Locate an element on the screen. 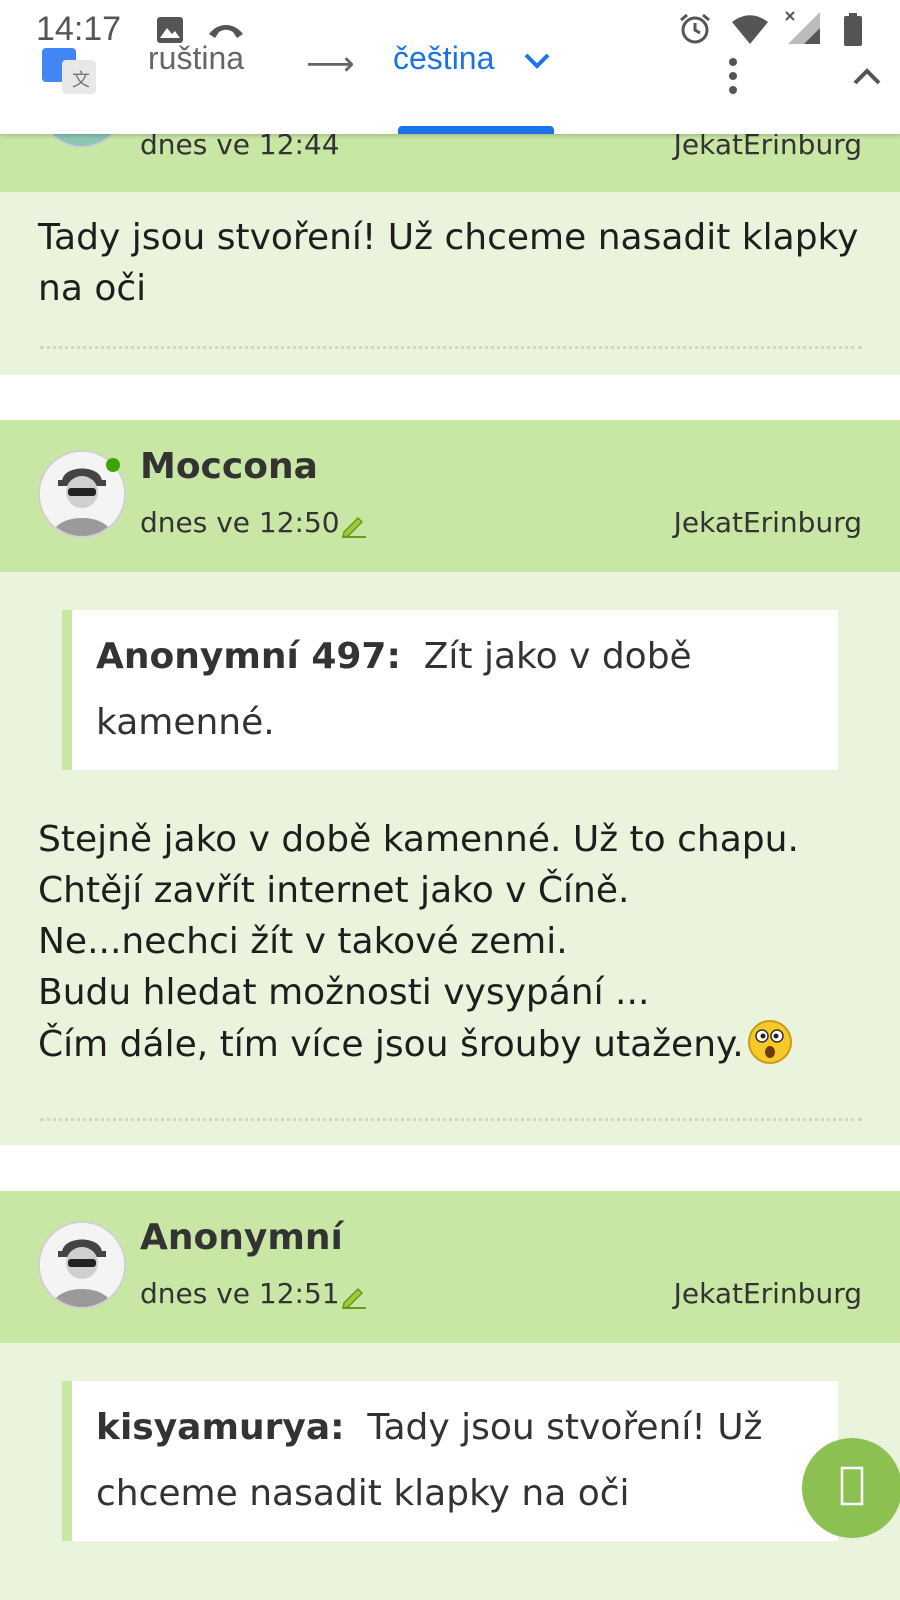  default-avatar-icon is located at coordinates (82, 1265).